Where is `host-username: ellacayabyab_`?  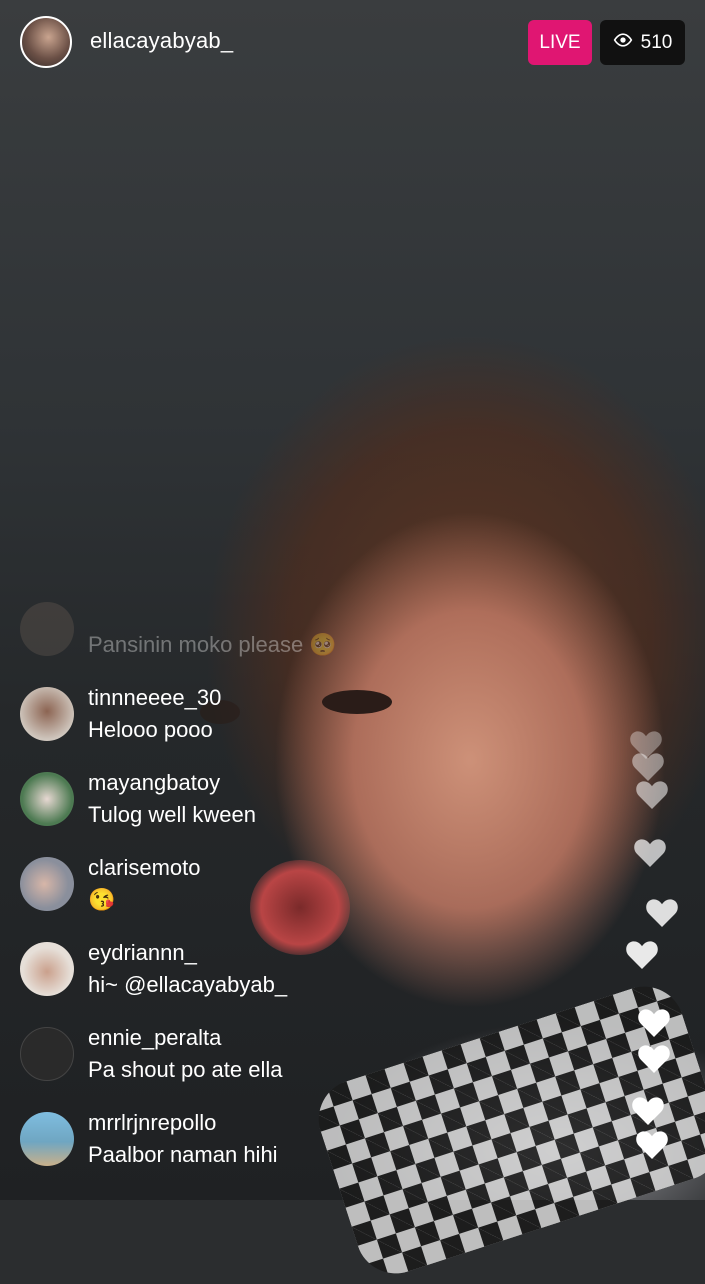
host-username: ellacayabyab_ is located at coordinates (161, 41).